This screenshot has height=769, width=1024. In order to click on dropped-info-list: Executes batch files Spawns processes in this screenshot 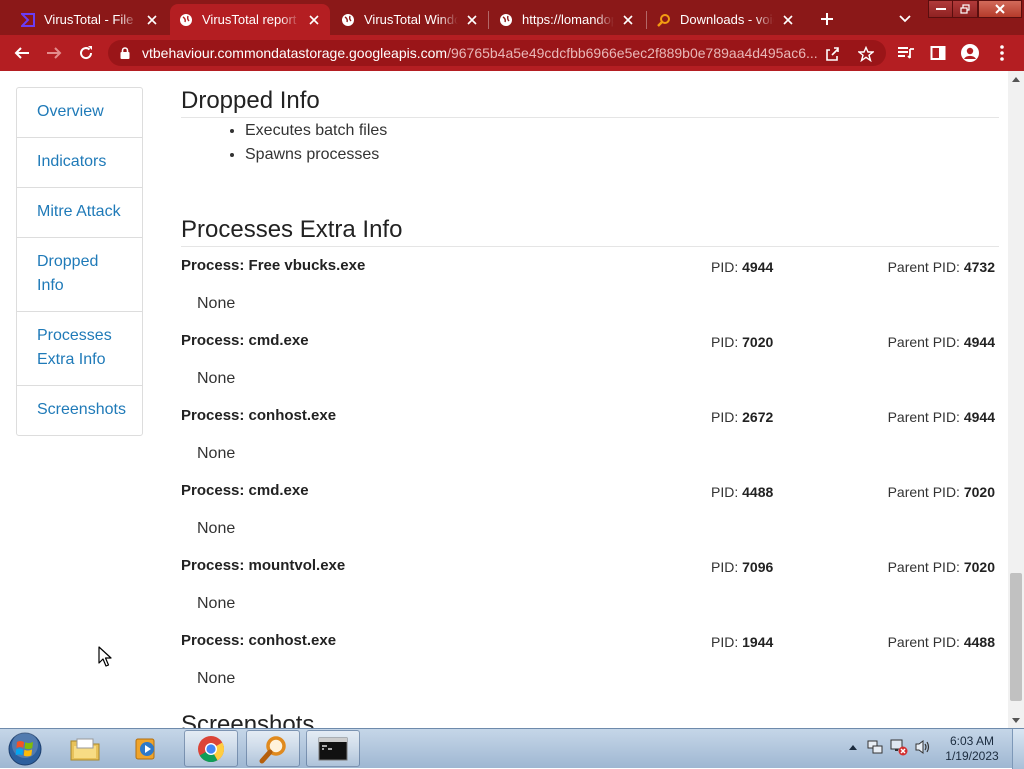, I will do `click(316, 145)`.